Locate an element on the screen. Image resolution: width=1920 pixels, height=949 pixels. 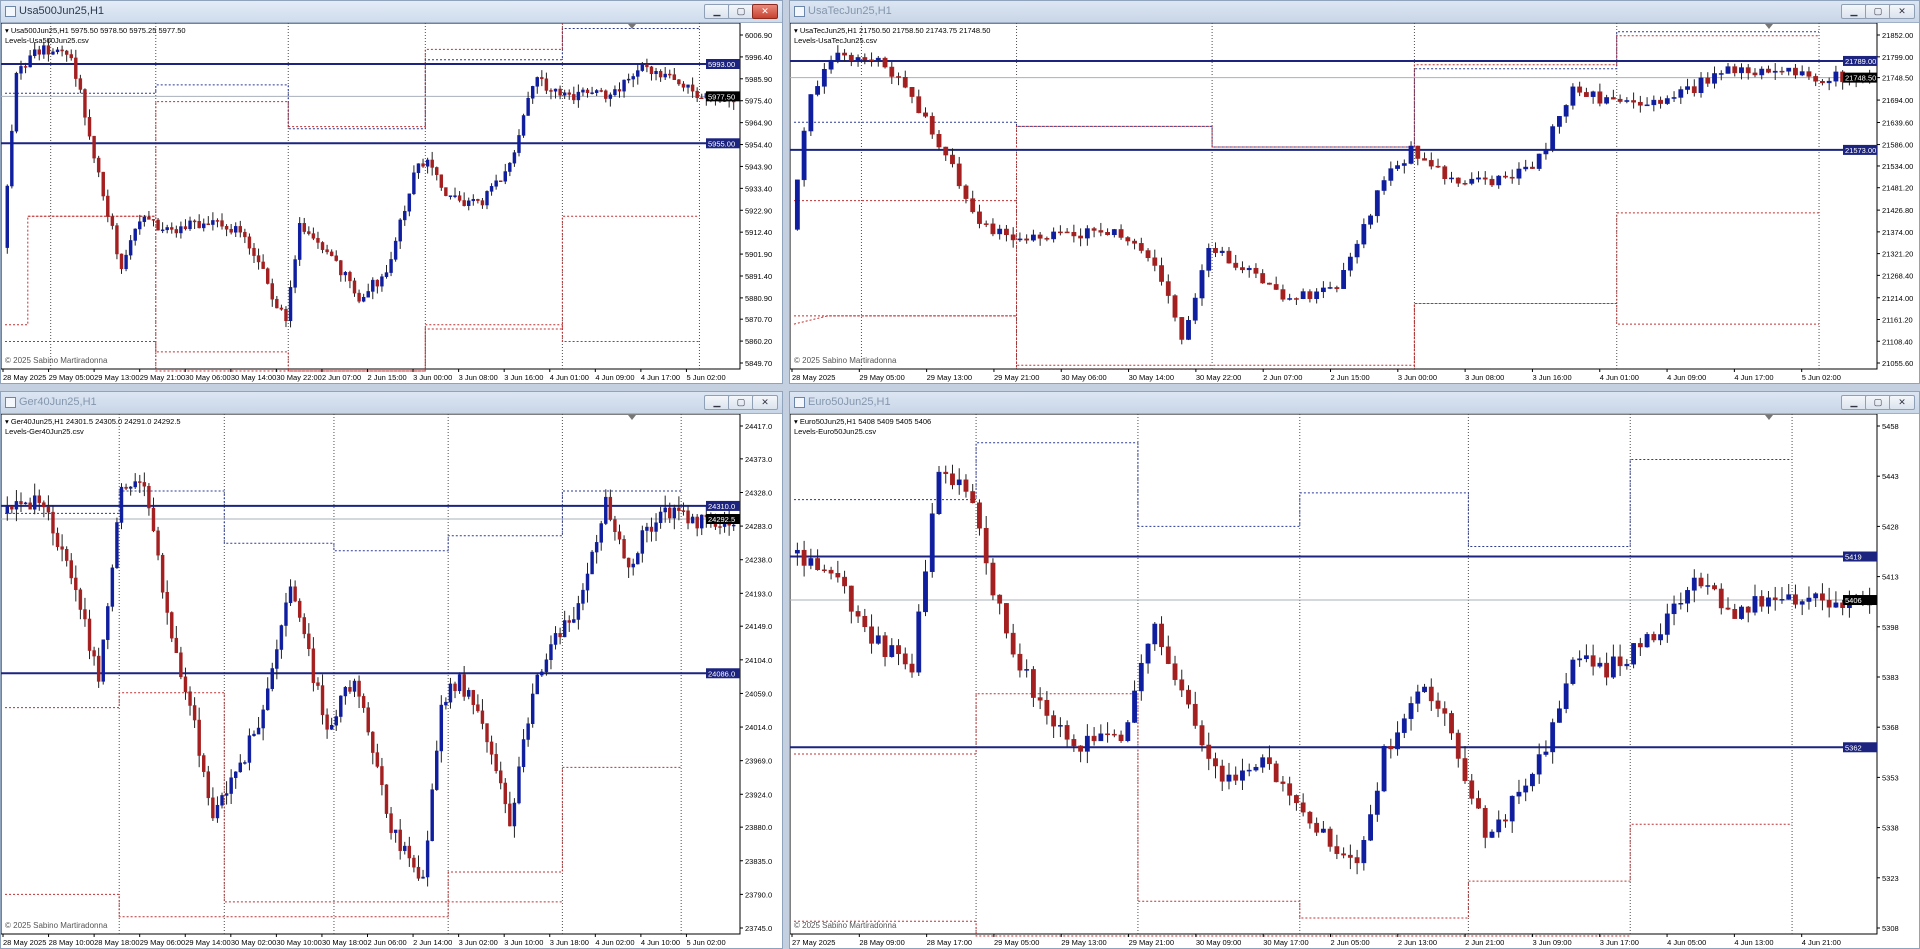
y-tick-label: 5922.90 is located at coordinates (758, 210).